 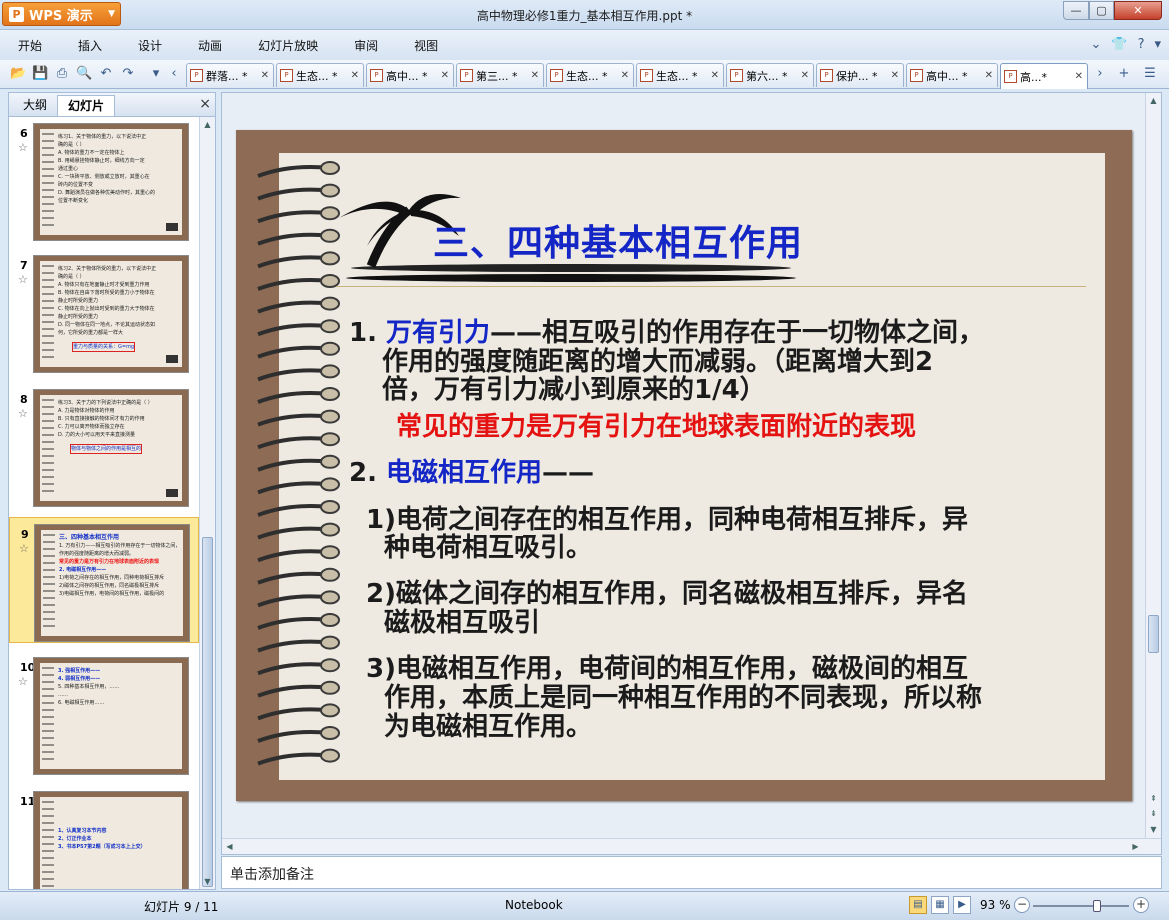 What do you see at coordinates (574, 390) in the screenshot?
I see `point-1-line-3: 倍，万有引力减小到原来的1/4）` at bounding box center [574, 390].